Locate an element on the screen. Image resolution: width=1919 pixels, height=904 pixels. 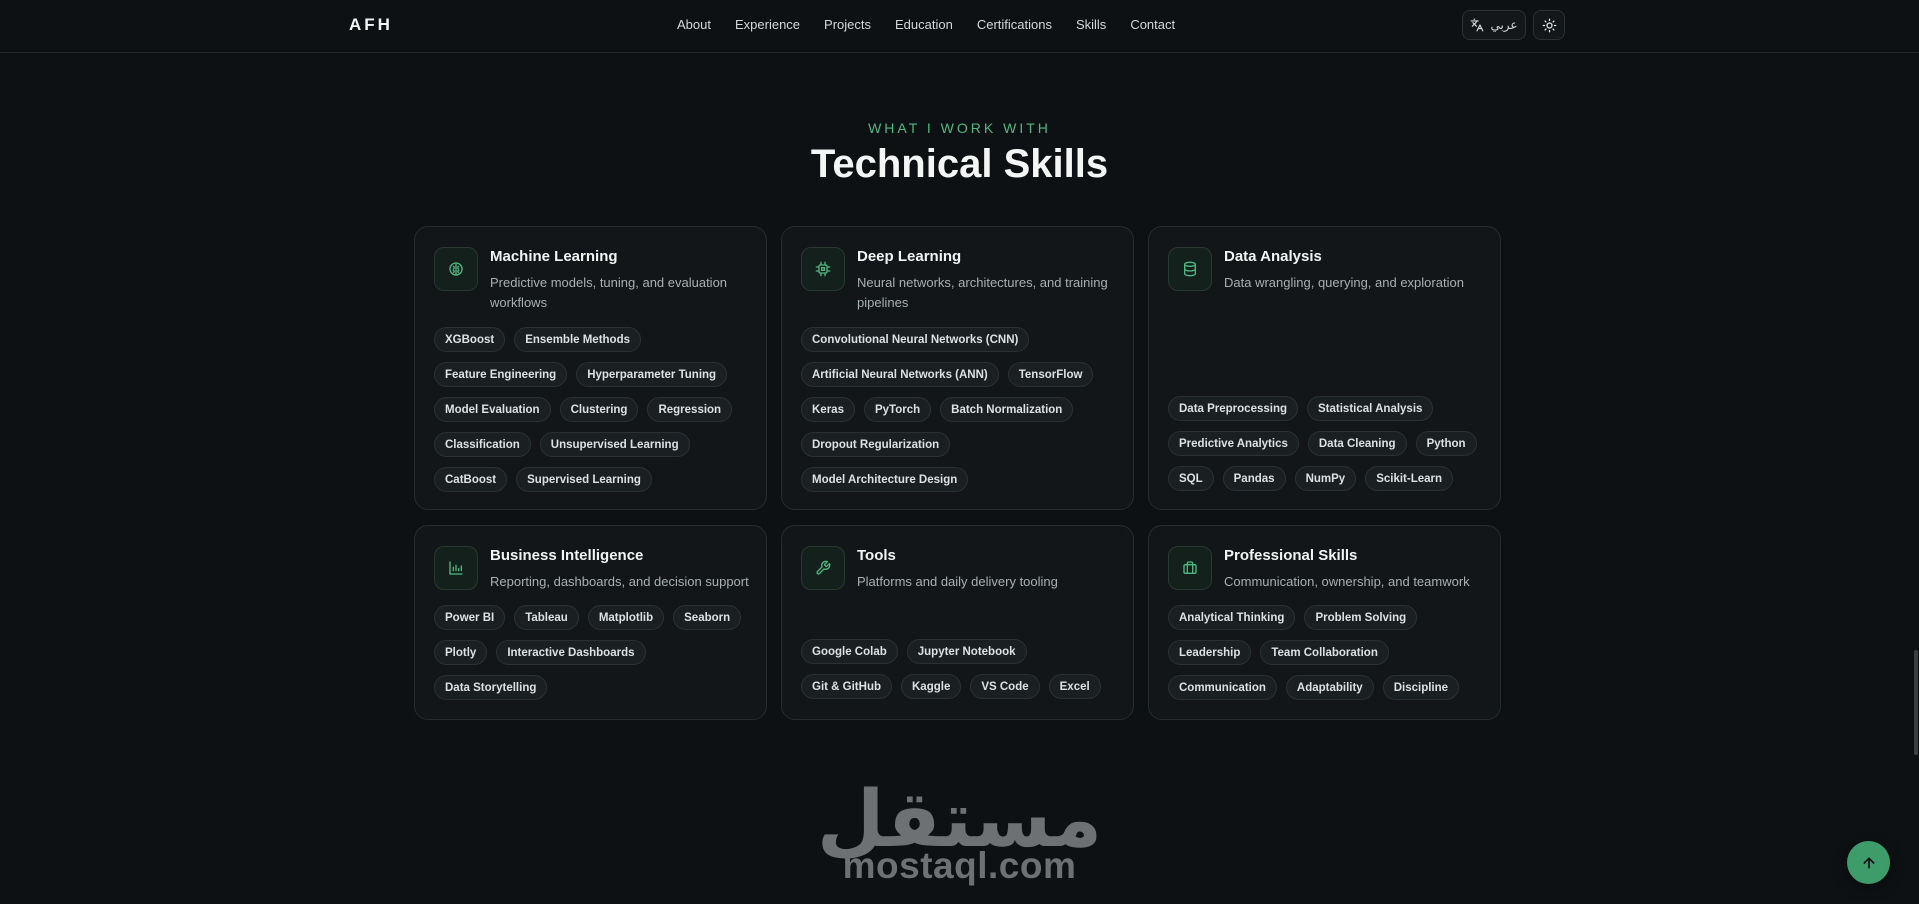
wrench-icon is located at coordinates (823, 568).